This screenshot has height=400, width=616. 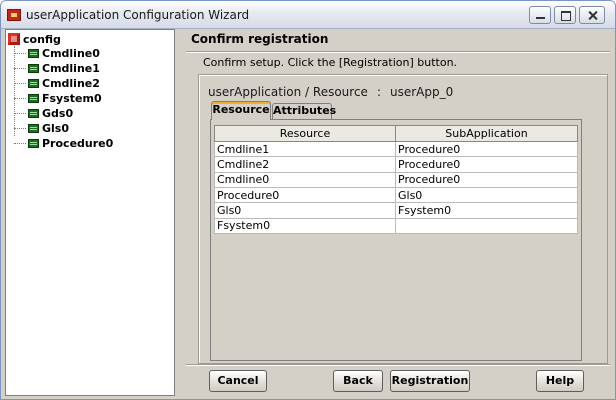 I want to click on tree-item-label: Gds0, so click(x=58, y=113).